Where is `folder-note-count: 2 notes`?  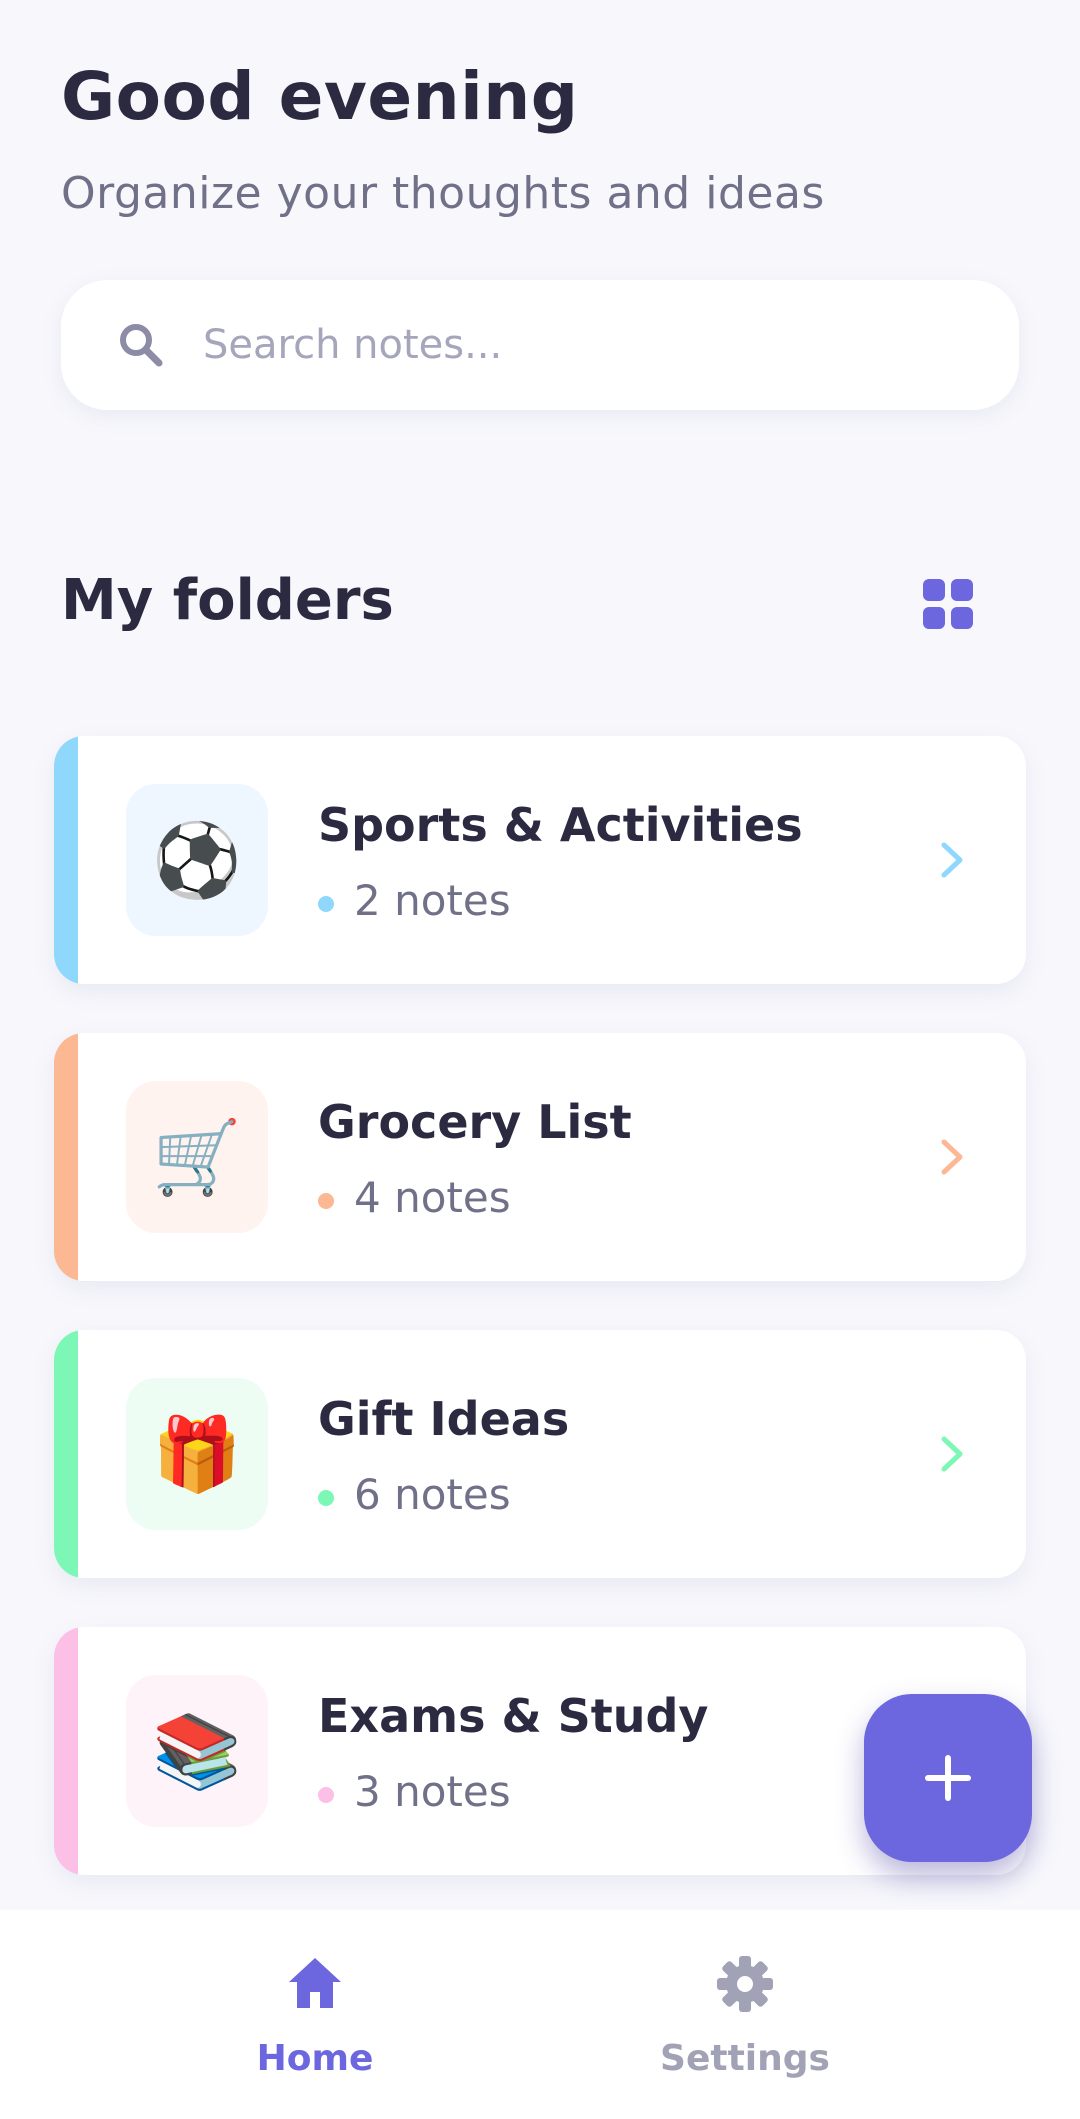
folder-note-count: 2 notes is located at coordinates (432, 900).